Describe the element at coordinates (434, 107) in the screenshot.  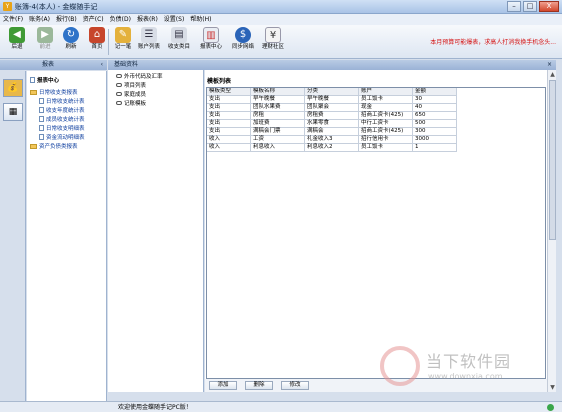
I see `cell-amount: 40` at that location.